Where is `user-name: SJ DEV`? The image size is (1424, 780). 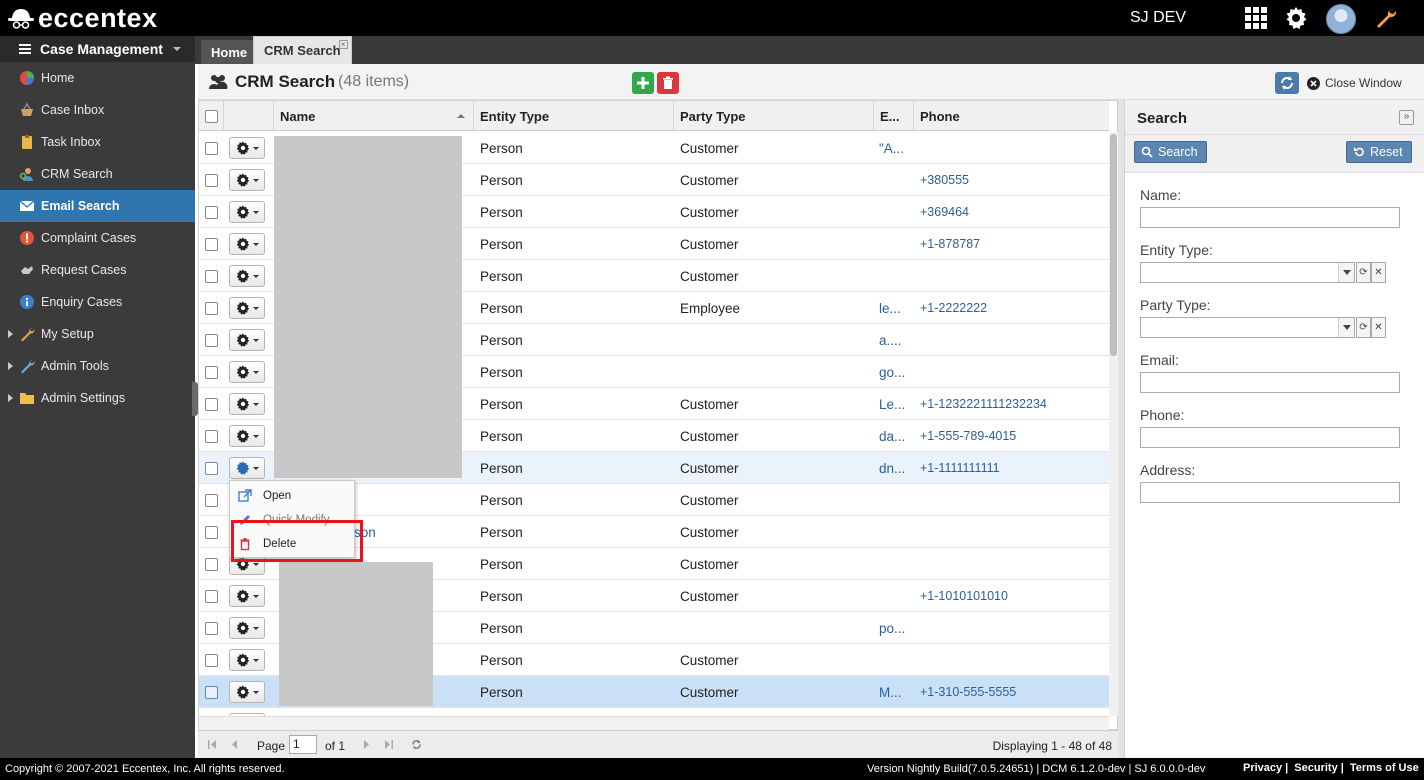 user-name: SJ DEV is located at coordinates (1158, 18).